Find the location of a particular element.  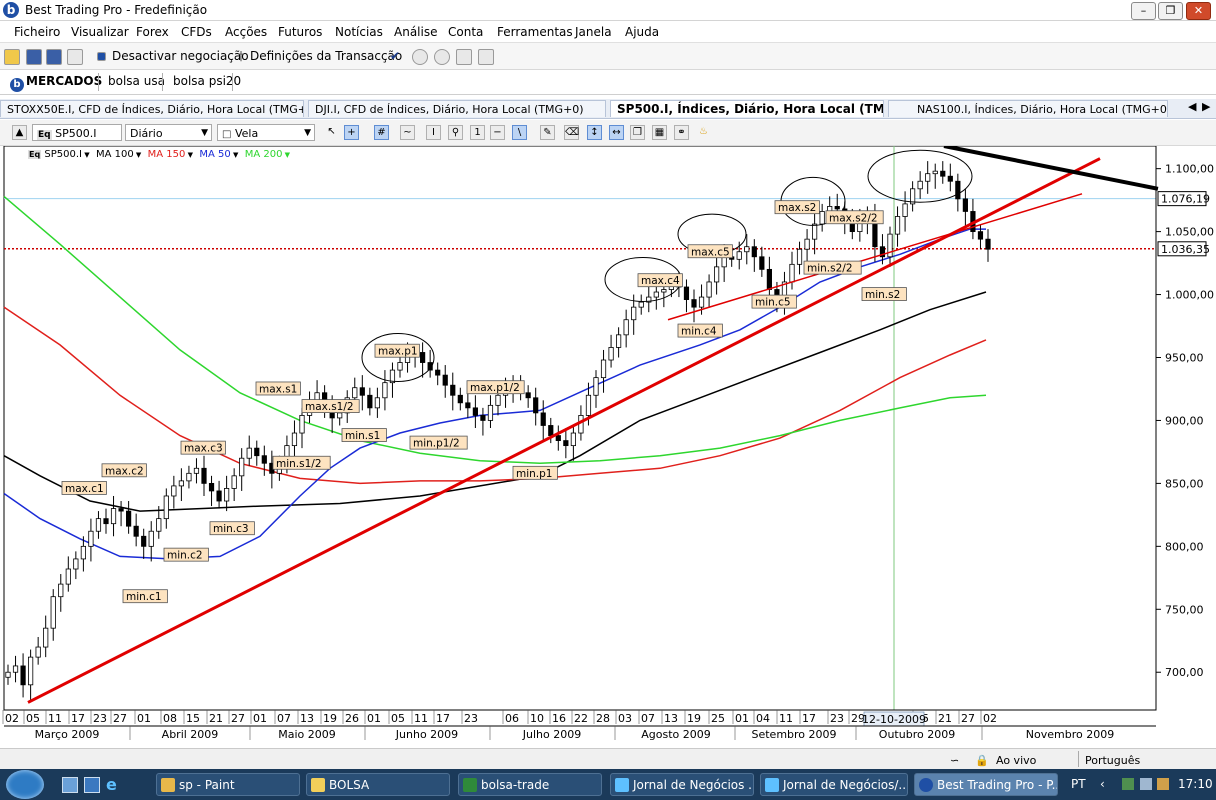

checkmark-icon: ✔ is located at coordinates (395, 56).